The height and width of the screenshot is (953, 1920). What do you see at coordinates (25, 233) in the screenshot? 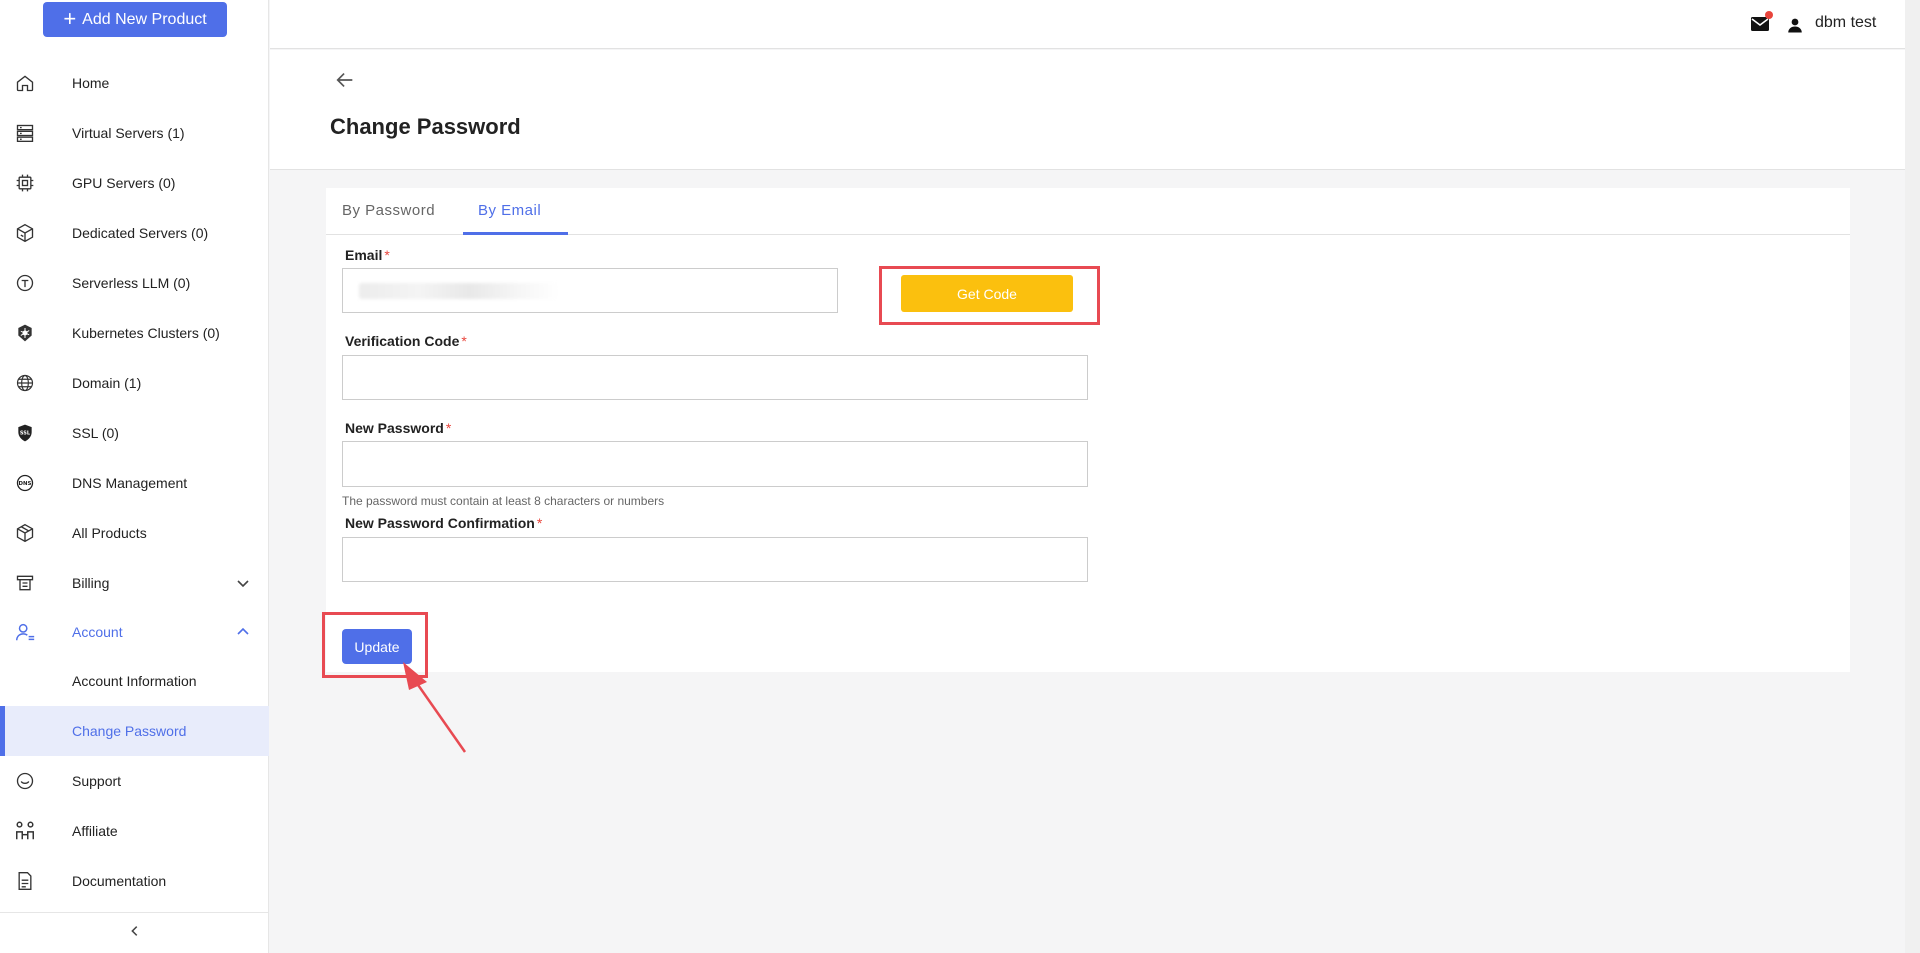
I see `dedicated-server-icon` at bounding box center [25, 233].